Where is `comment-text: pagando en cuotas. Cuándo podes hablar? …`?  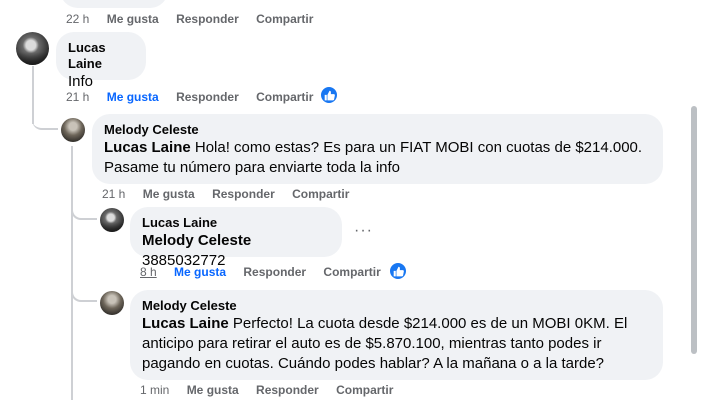 comment-text: pagando en cuotas. Cuándo podes hablar? … is located at coordinates (373, 363).